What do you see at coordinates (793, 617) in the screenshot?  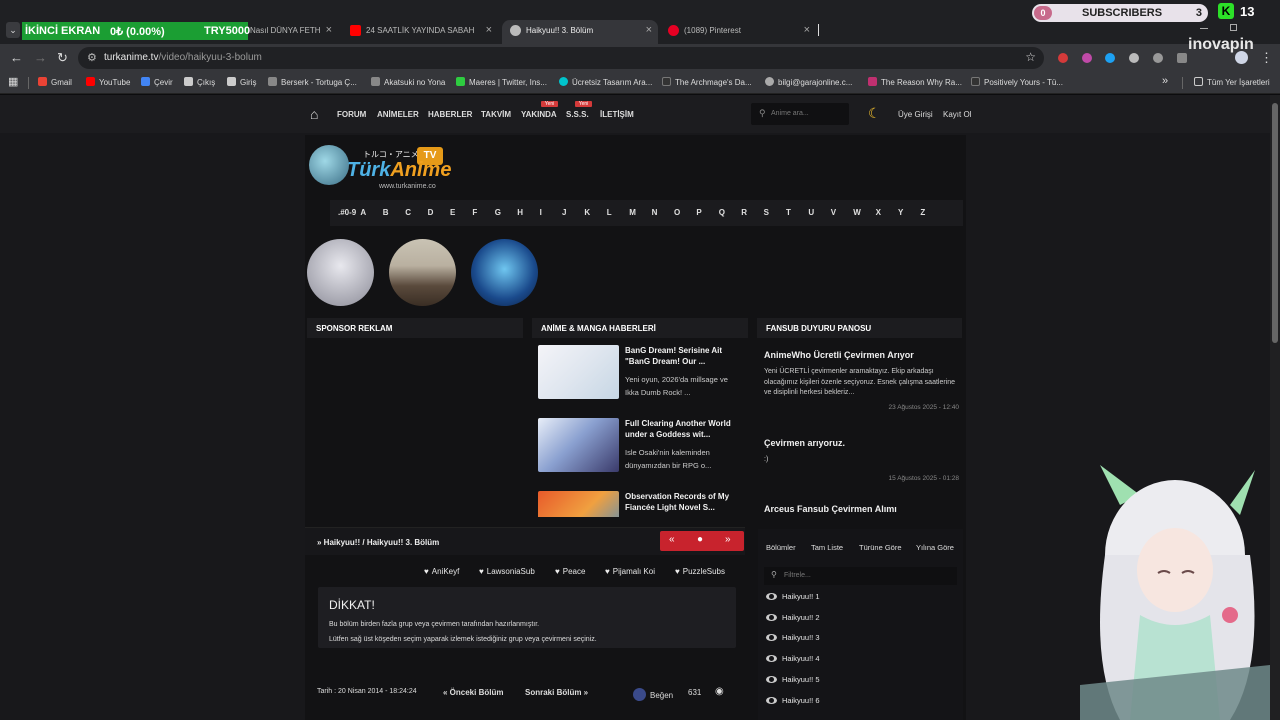 I see `episode-item: Haikyuu!! 2` at bounding box center [793, 617].